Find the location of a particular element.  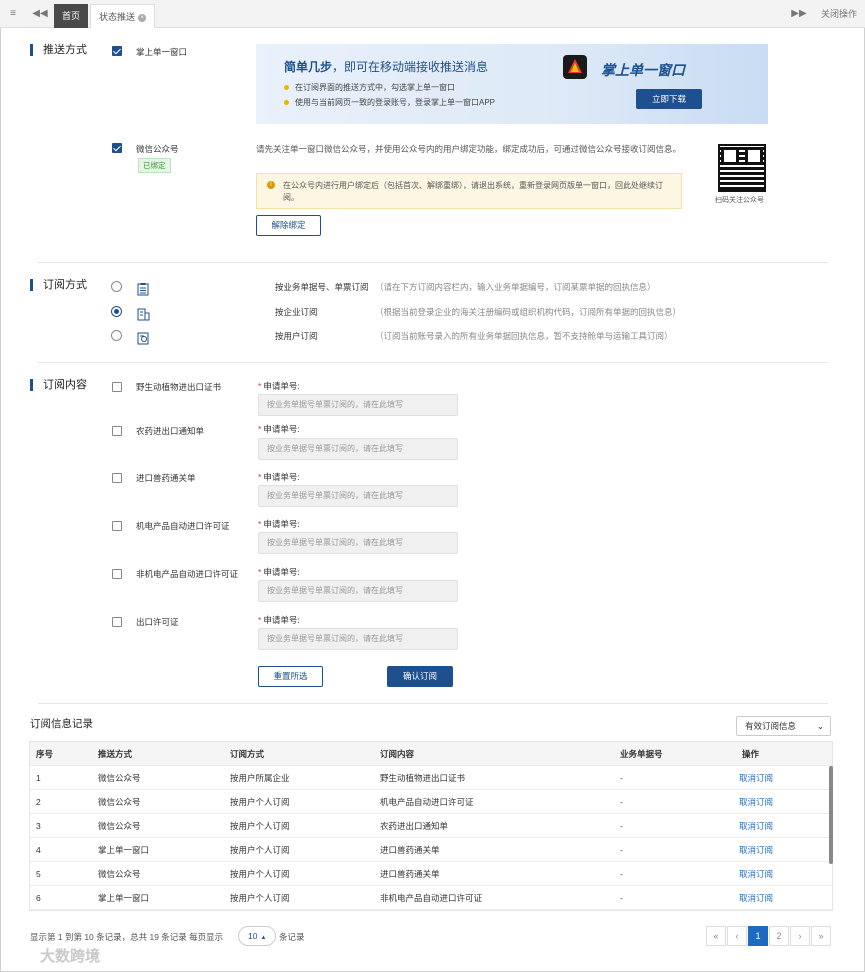

next-page-button: › is located at coordinates (800, 936).